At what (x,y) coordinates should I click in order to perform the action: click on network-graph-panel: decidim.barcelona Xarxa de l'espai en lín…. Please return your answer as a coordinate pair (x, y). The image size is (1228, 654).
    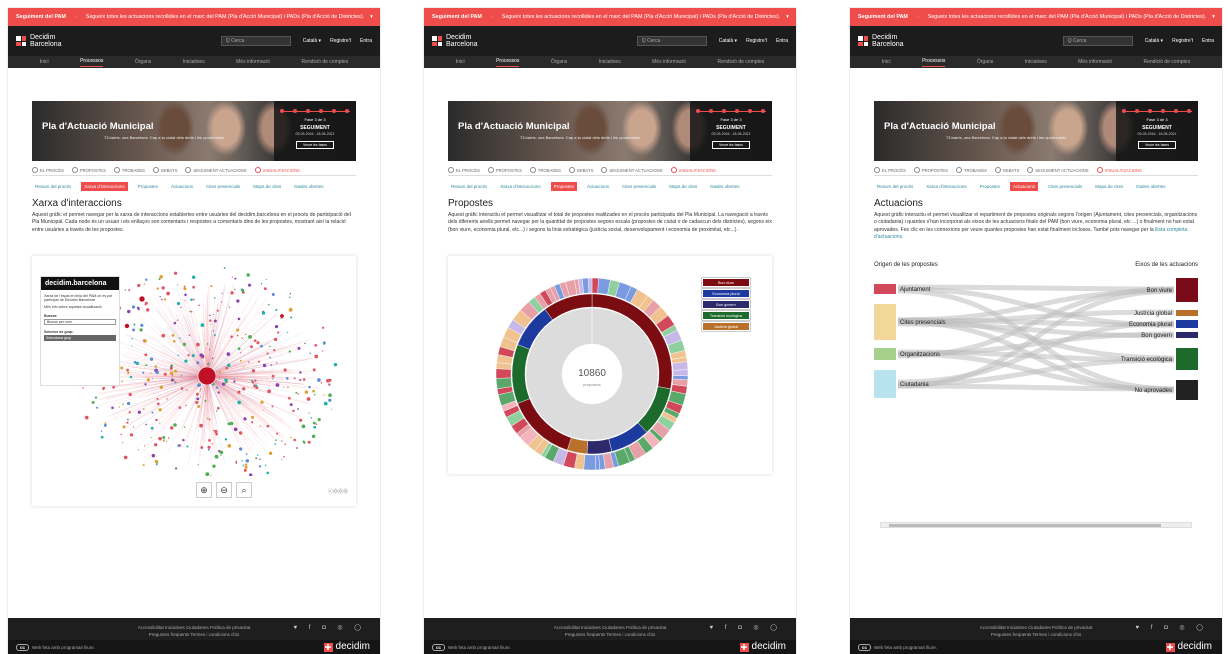
    Looking at the image, I should click on (194, 381).